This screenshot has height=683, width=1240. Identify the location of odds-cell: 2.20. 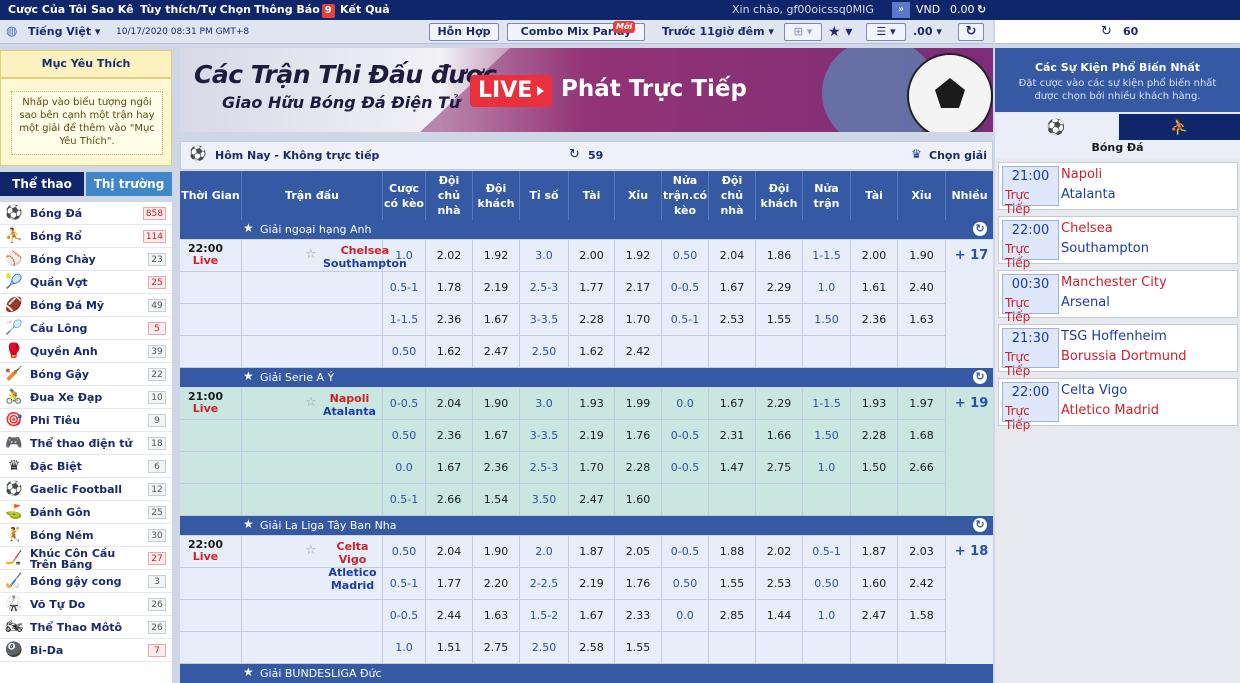
(496, 584).